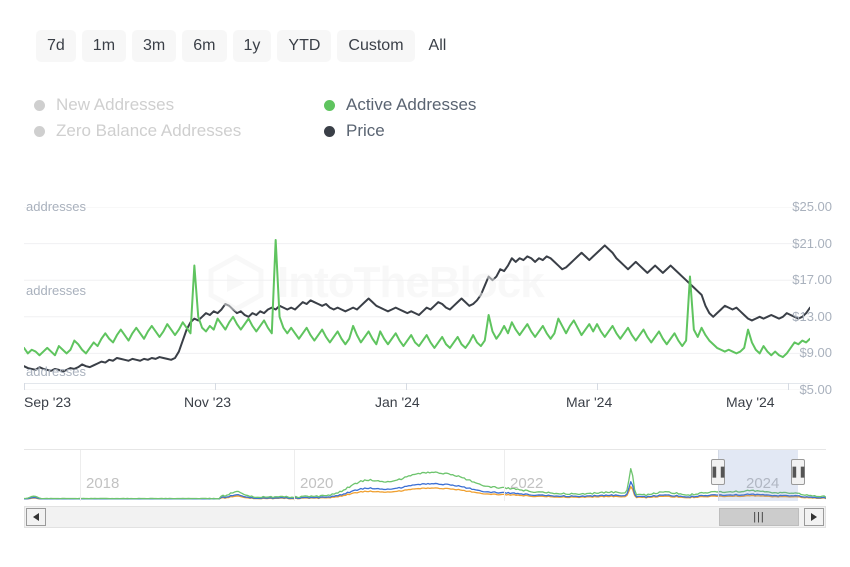  I want to click on legend-item-active-addresses: Active Addresses, so click(459, 105).